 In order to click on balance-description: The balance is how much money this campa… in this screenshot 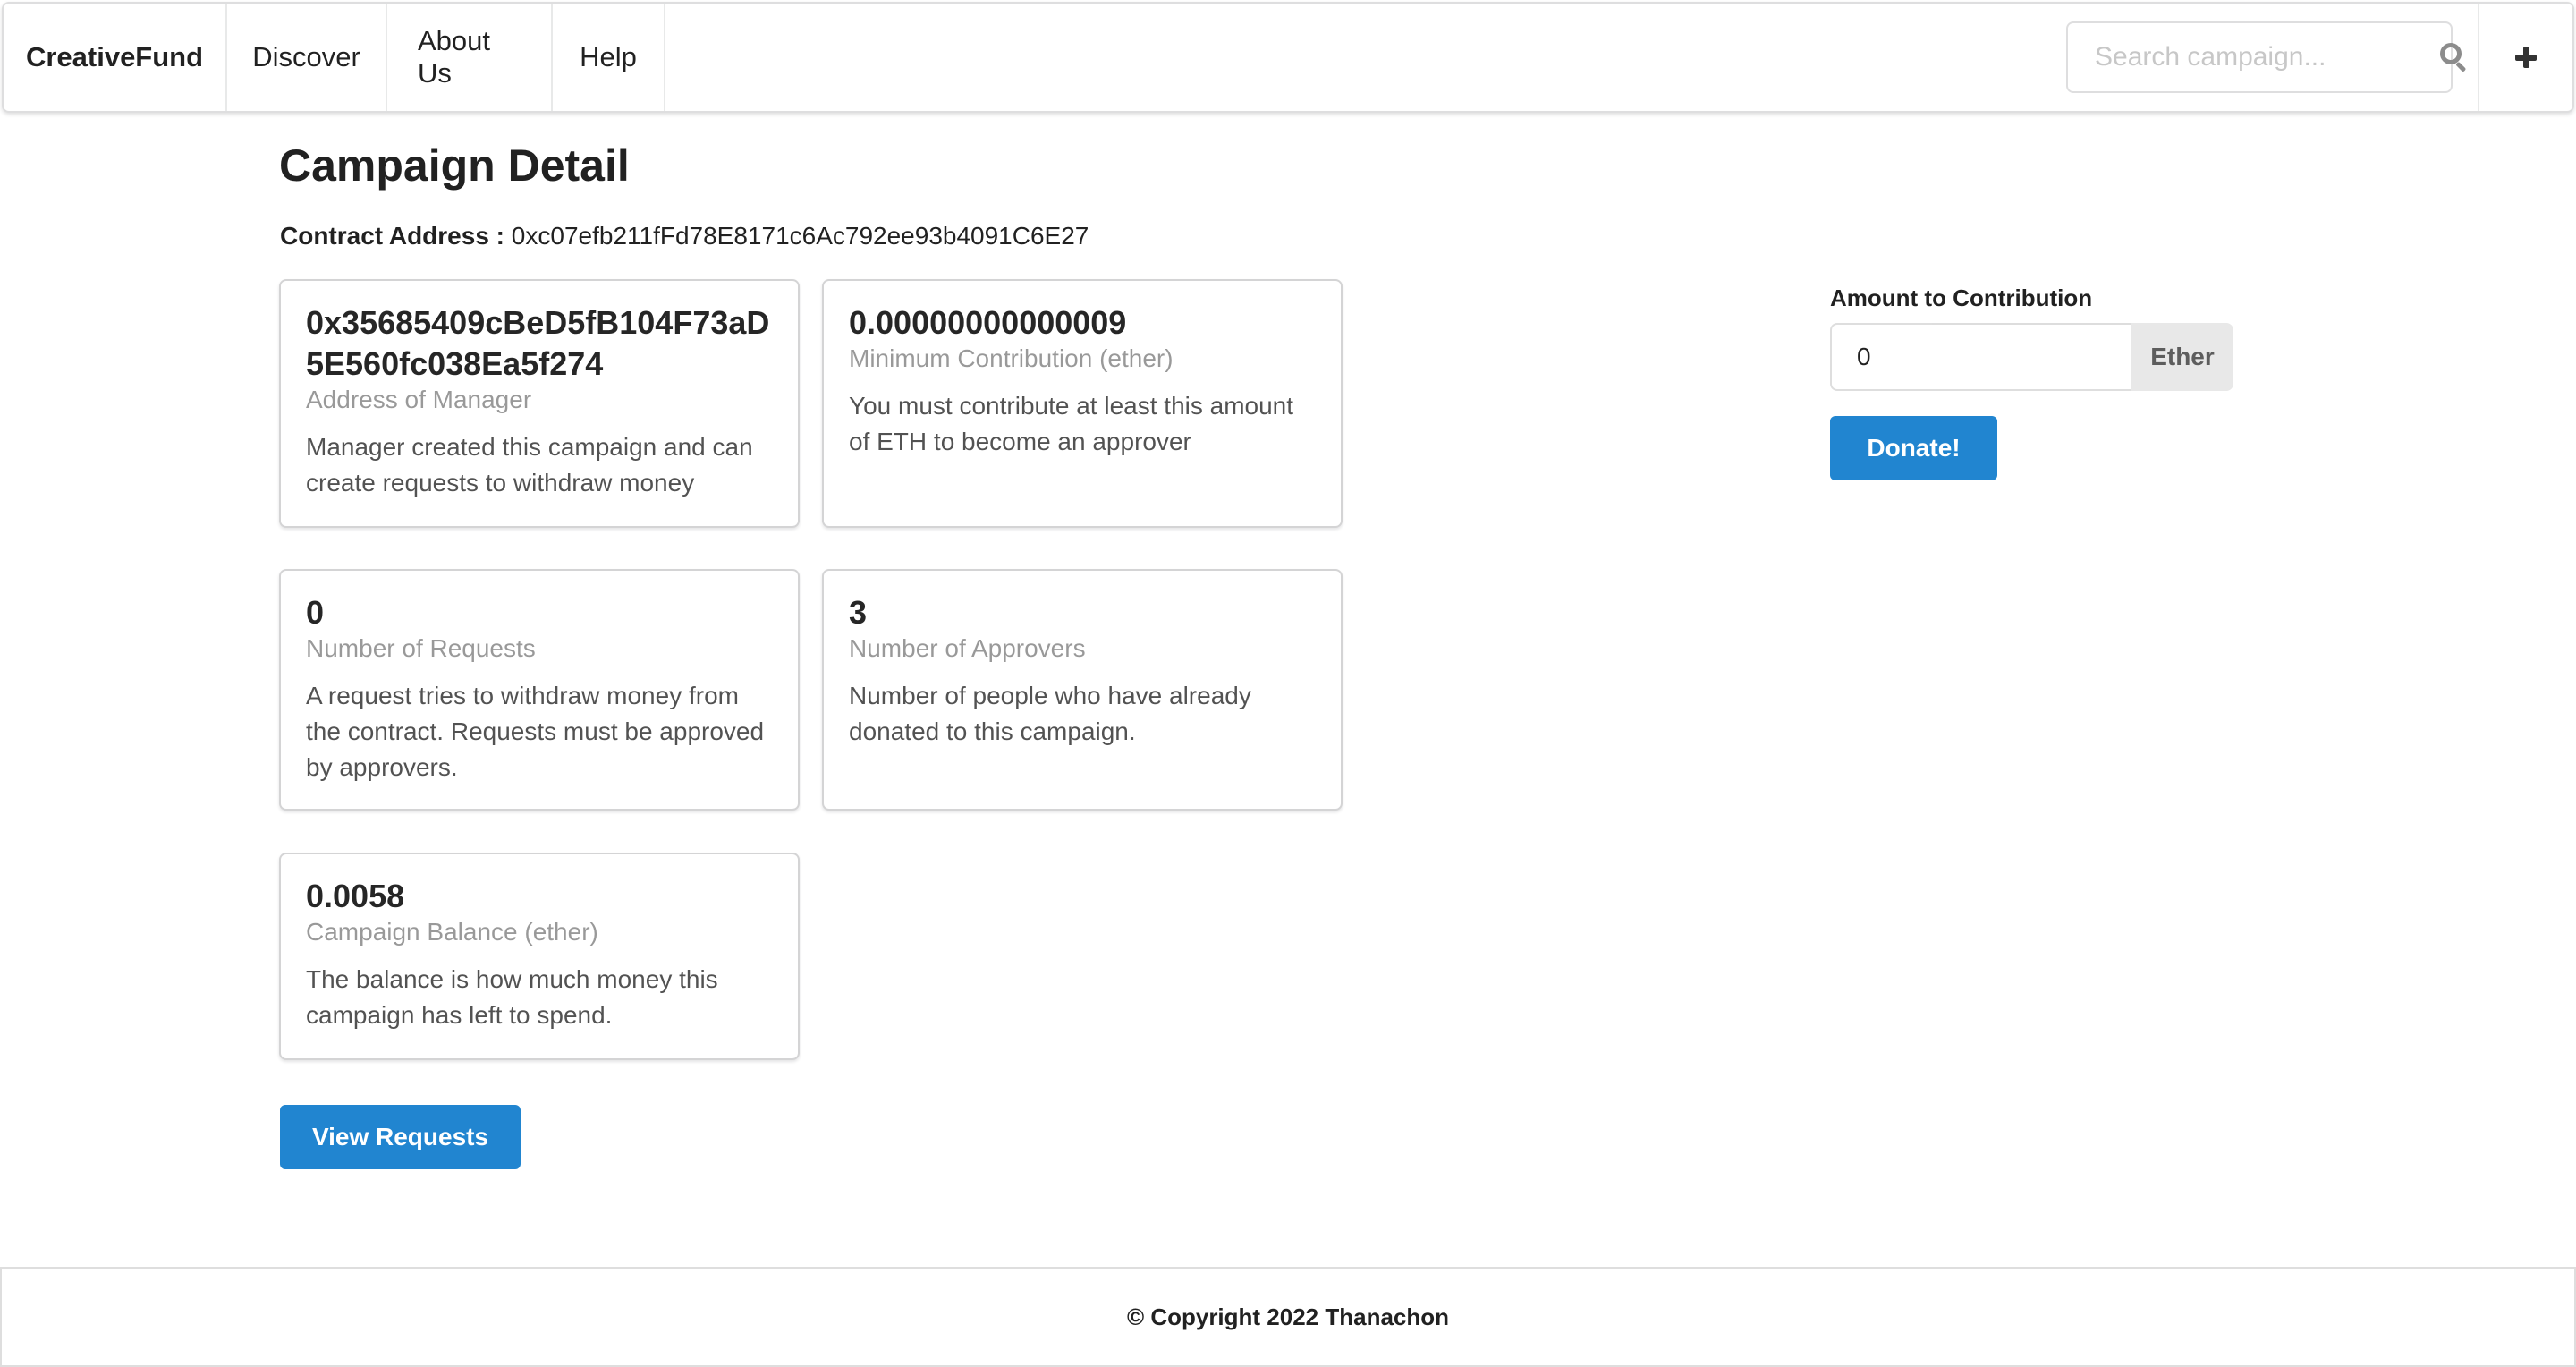, I will do `click(512, 997)`.